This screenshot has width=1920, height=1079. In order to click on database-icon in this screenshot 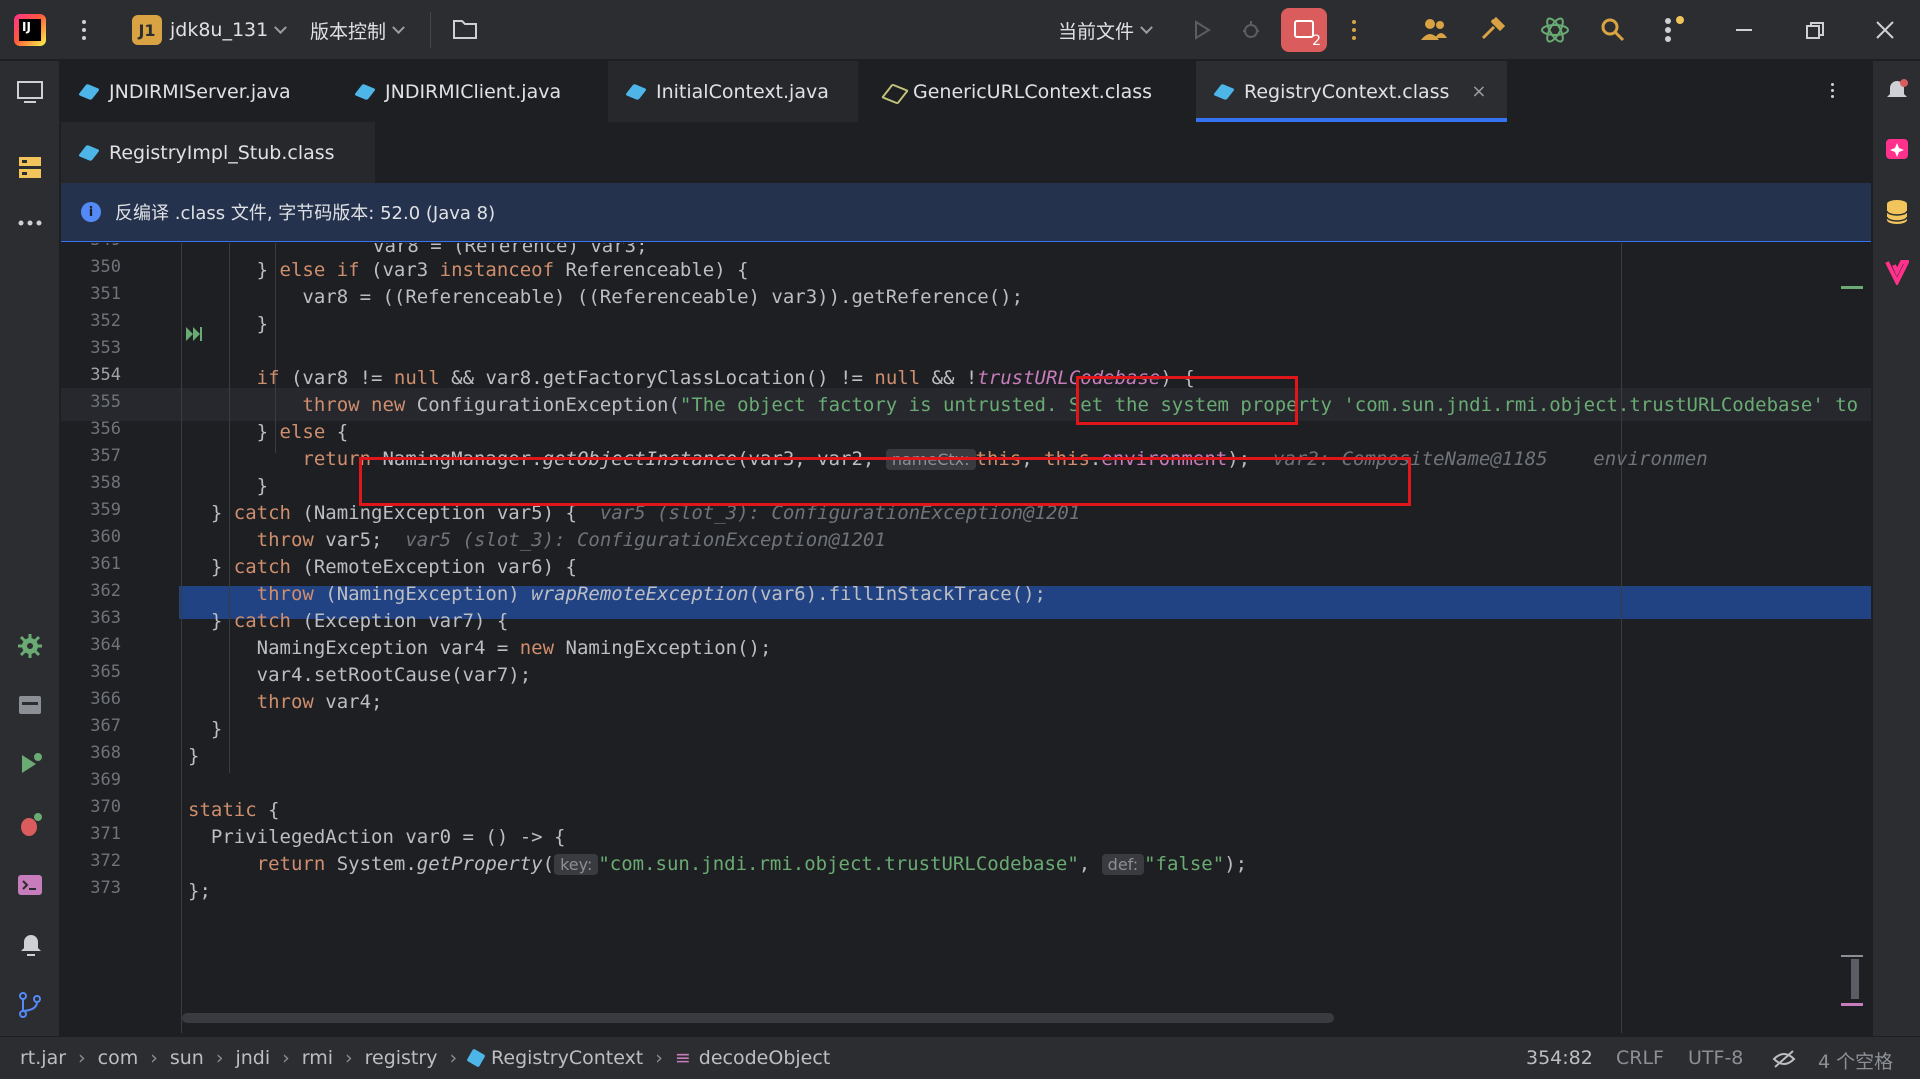, I will do `click(30, 705)`.